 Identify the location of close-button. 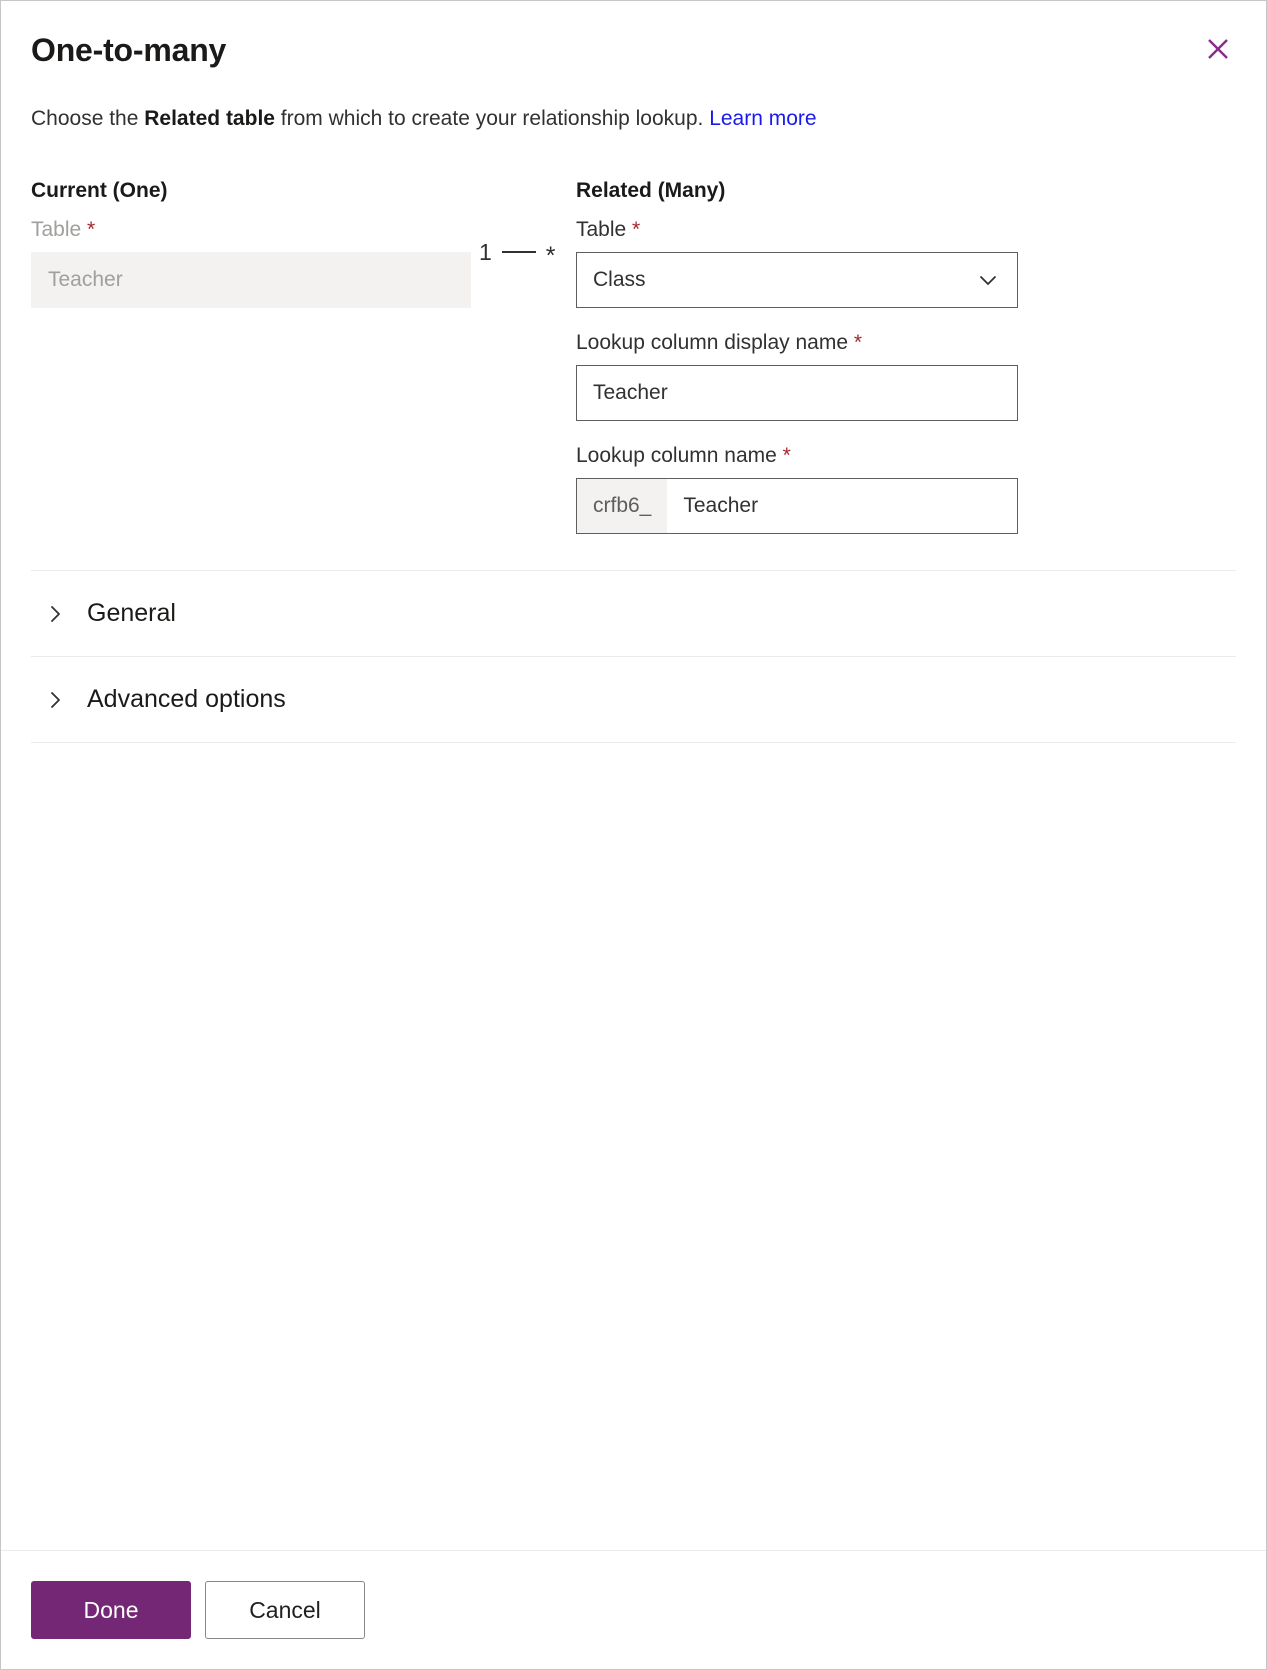
(1218, 49).